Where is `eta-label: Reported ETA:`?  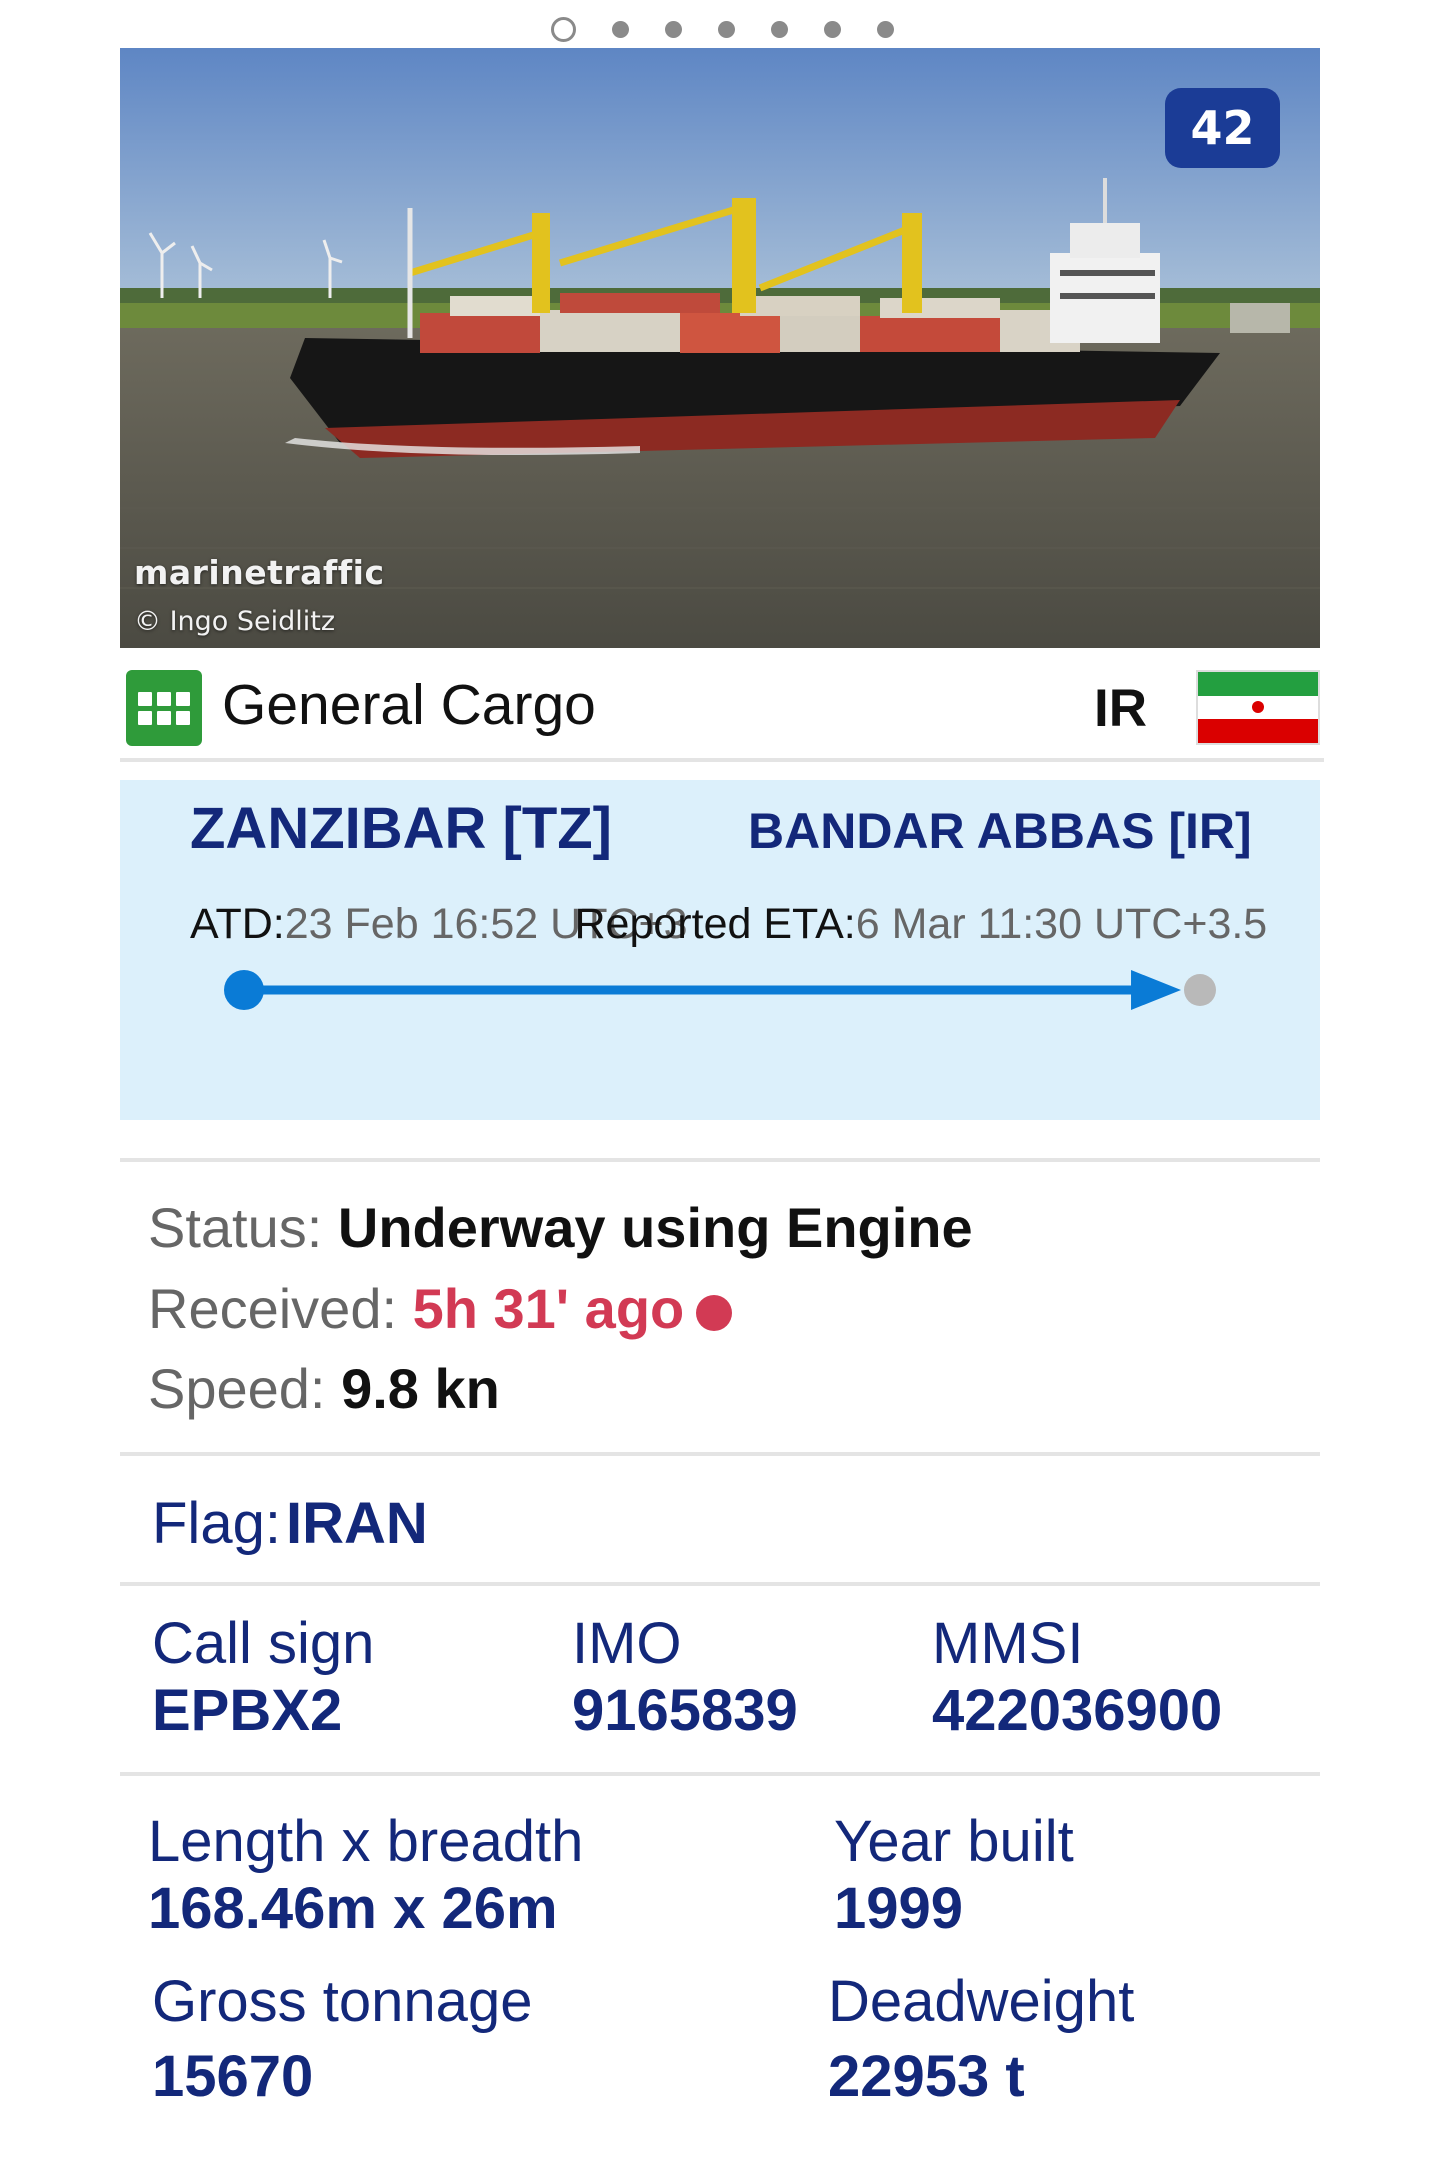
eta-label: Reported ETA: is located at coordinates (715, 924).